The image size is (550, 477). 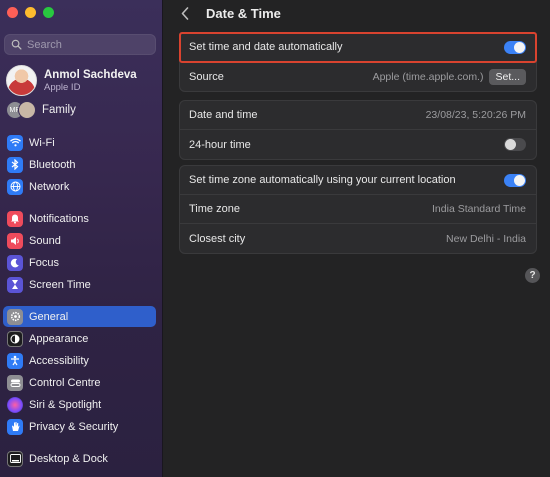 What do you see at coordinates (428, 76) in the screenshot?
I see `source-value: Apple (time.apple.com.)` at bounding box center [428, 76].